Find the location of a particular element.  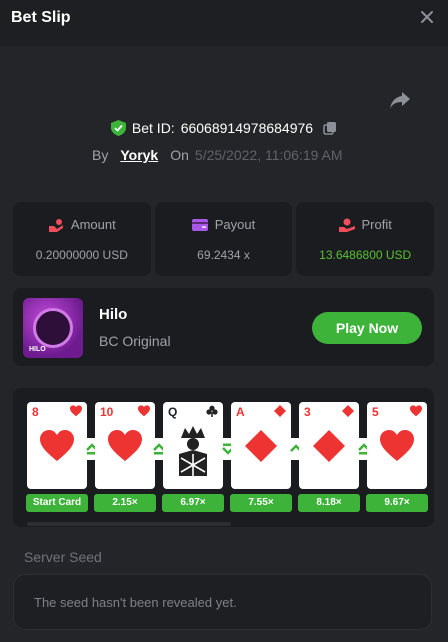

game-thumbnail-text: HILO is located at coordinates (37, 349).